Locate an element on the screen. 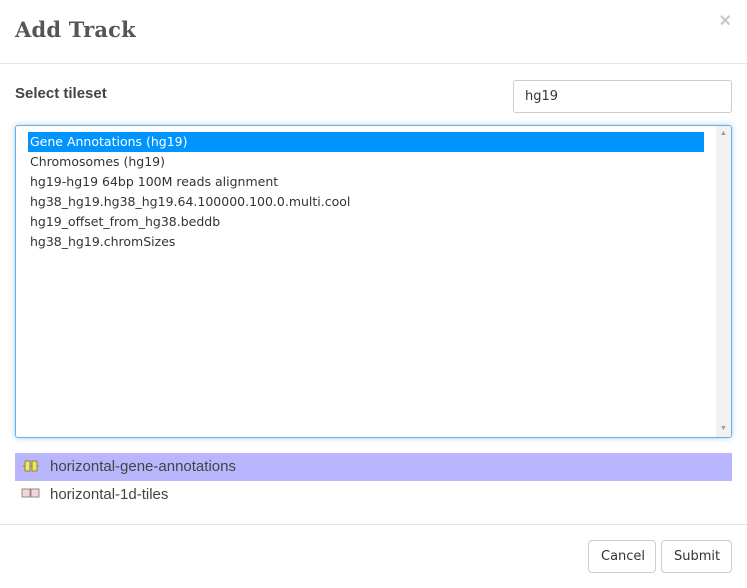 The width and height of the screenshot is (747, 588). select-tileset-label: Select tileset is located at coordinates (61, 93).